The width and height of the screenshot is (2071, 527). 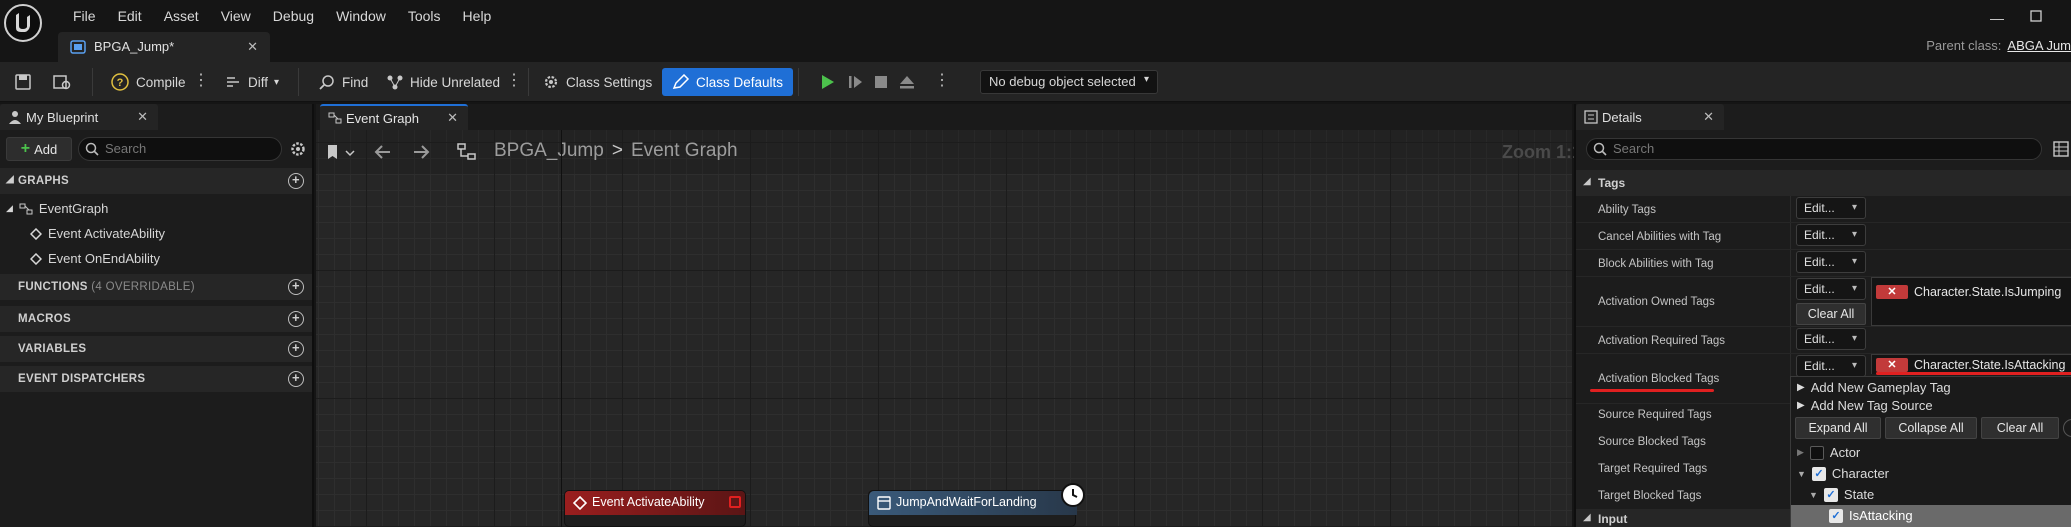 What do you see at coordinates (62, 82) in the screenshot?
I see `browse-icon` at bounding box center [62, 82].